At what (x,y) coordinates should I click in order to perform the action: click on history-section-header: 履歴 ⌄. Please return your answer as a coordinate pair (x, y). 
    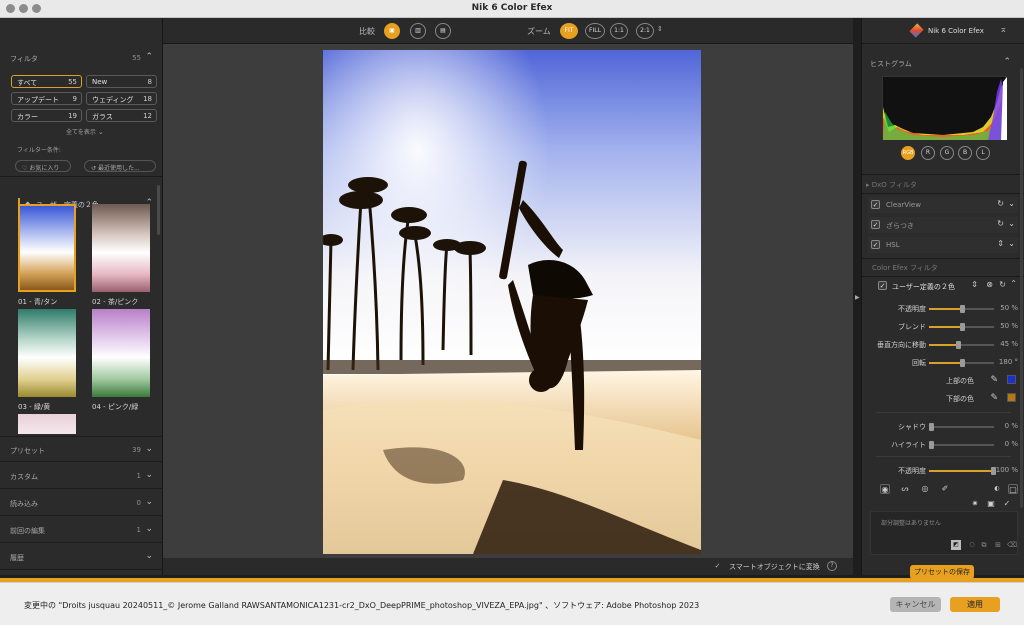
    Looking at the image, I should click on (81, 557).